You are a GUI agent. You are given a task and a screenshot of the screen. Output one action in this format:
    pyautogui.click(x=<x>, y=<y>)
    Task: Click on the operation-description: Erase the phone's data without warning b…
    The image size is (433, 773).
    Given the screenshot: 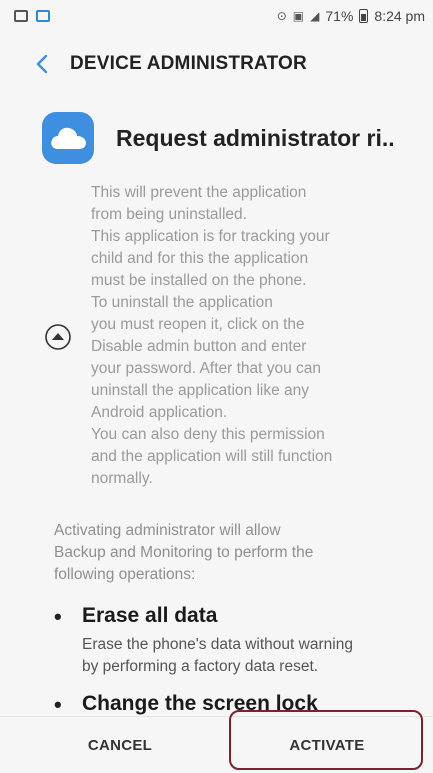 What is the action you would take?
    pyautogui.click(x=217, y=655)
    